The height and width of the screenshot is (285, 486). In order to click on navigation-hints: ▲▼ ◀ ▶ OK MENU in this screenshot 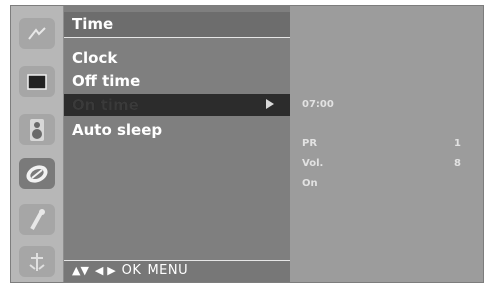, I will do `click(177, 271)`.